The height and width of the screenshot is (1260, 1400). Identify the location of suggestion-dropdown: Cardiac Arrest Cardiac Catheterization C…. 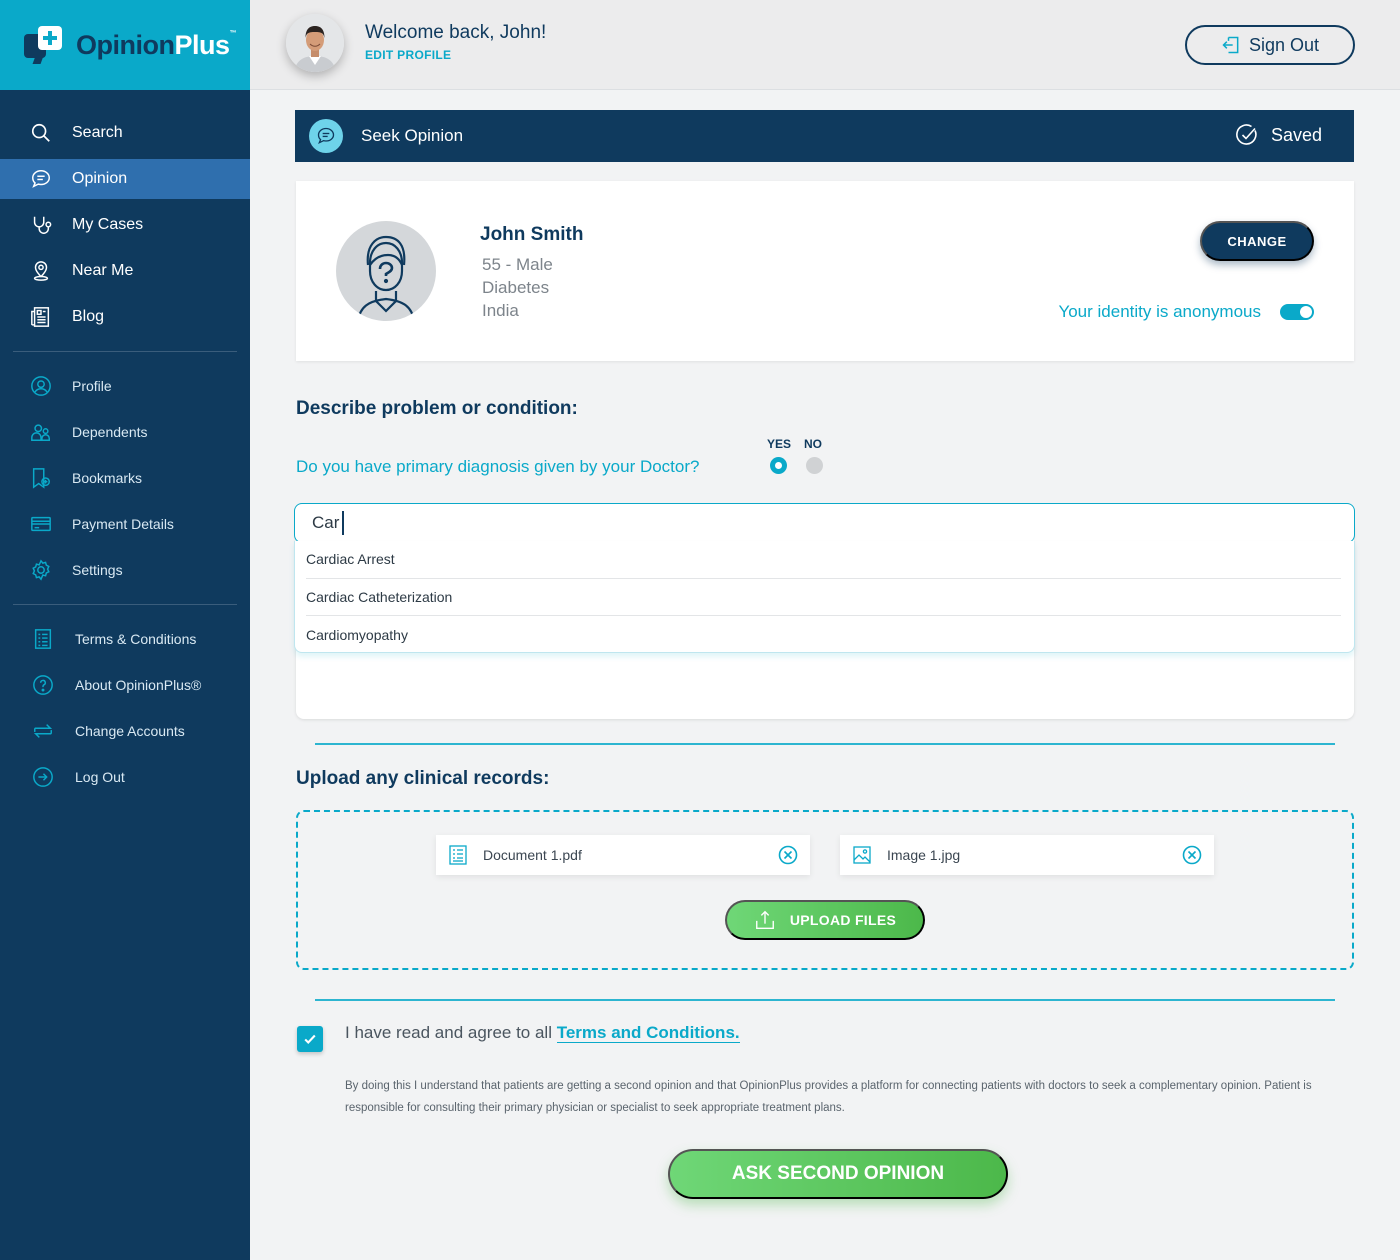
(824, 597).